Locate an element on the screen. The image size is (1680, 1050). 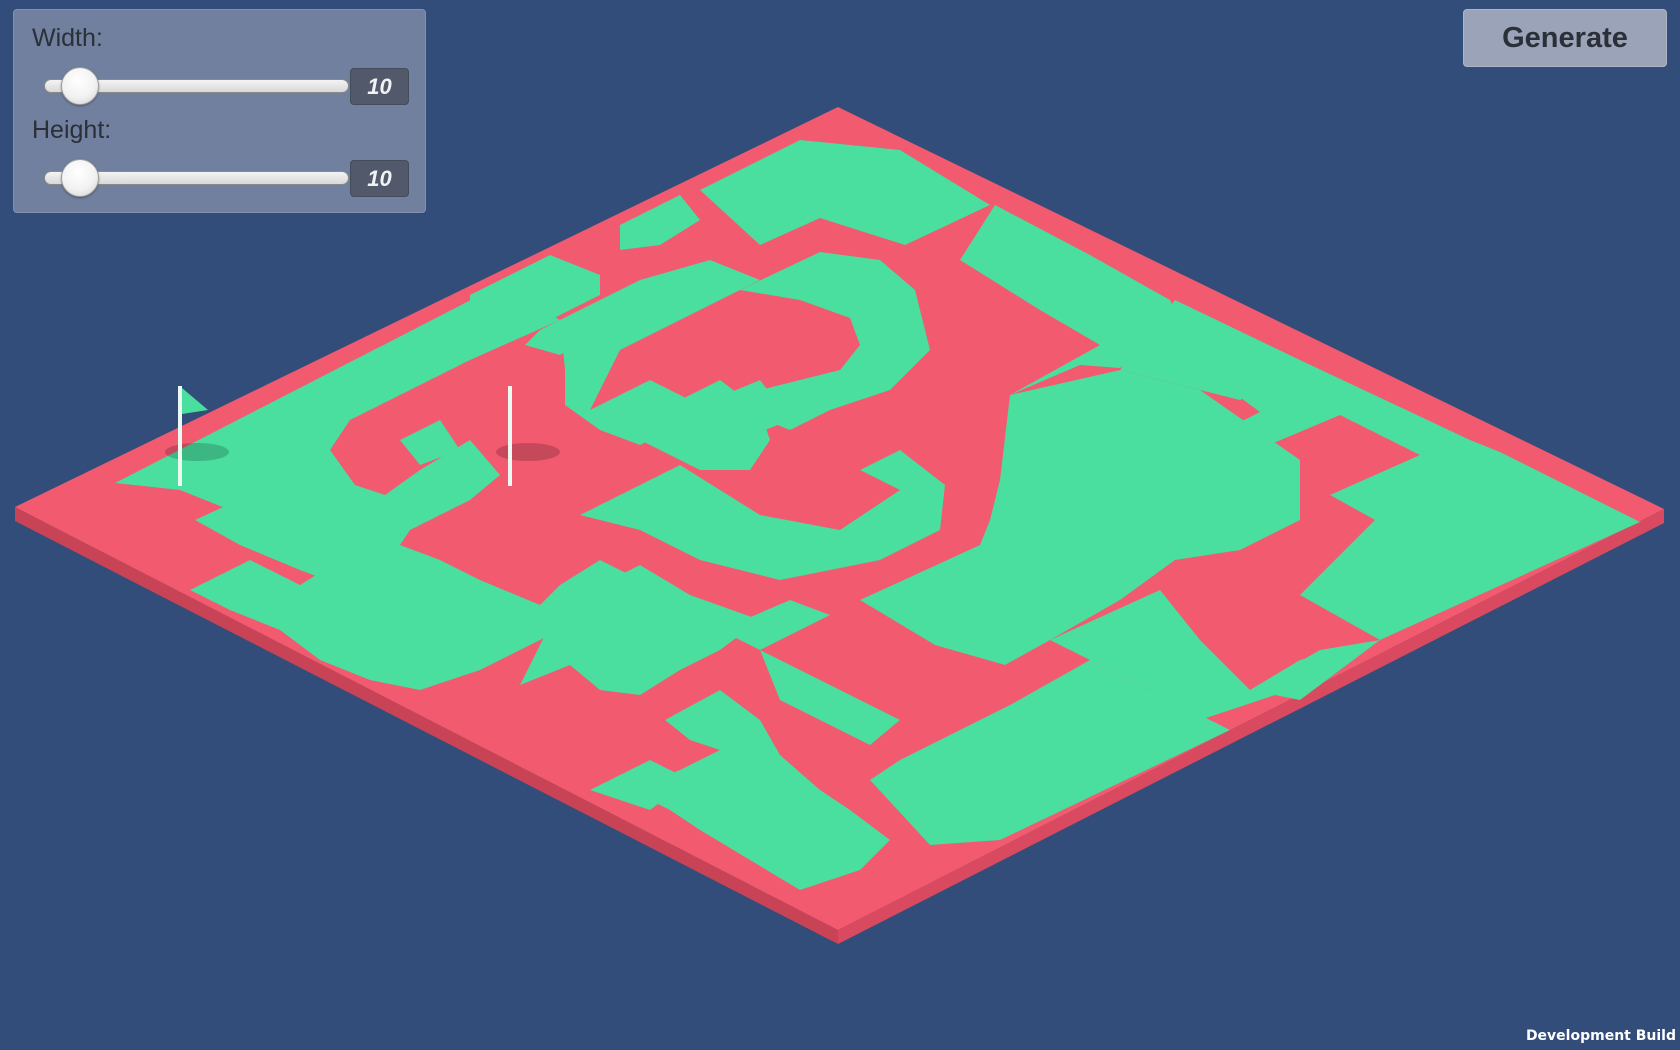
height-value: 10 is located at coordinates (379, 178).